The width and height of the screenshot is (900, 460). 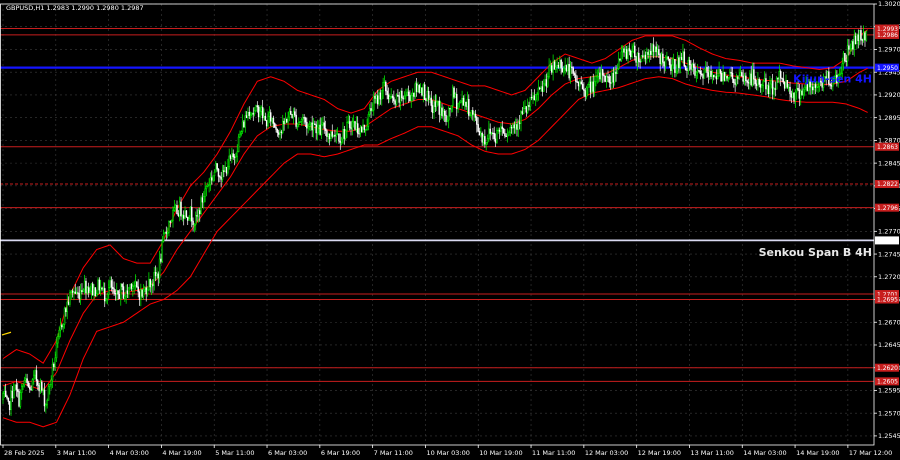 What do you see at coordinates (887, 147) in the screenshot?
I see `price-tag-label: 1.2863` at bounding box center [887, 147].